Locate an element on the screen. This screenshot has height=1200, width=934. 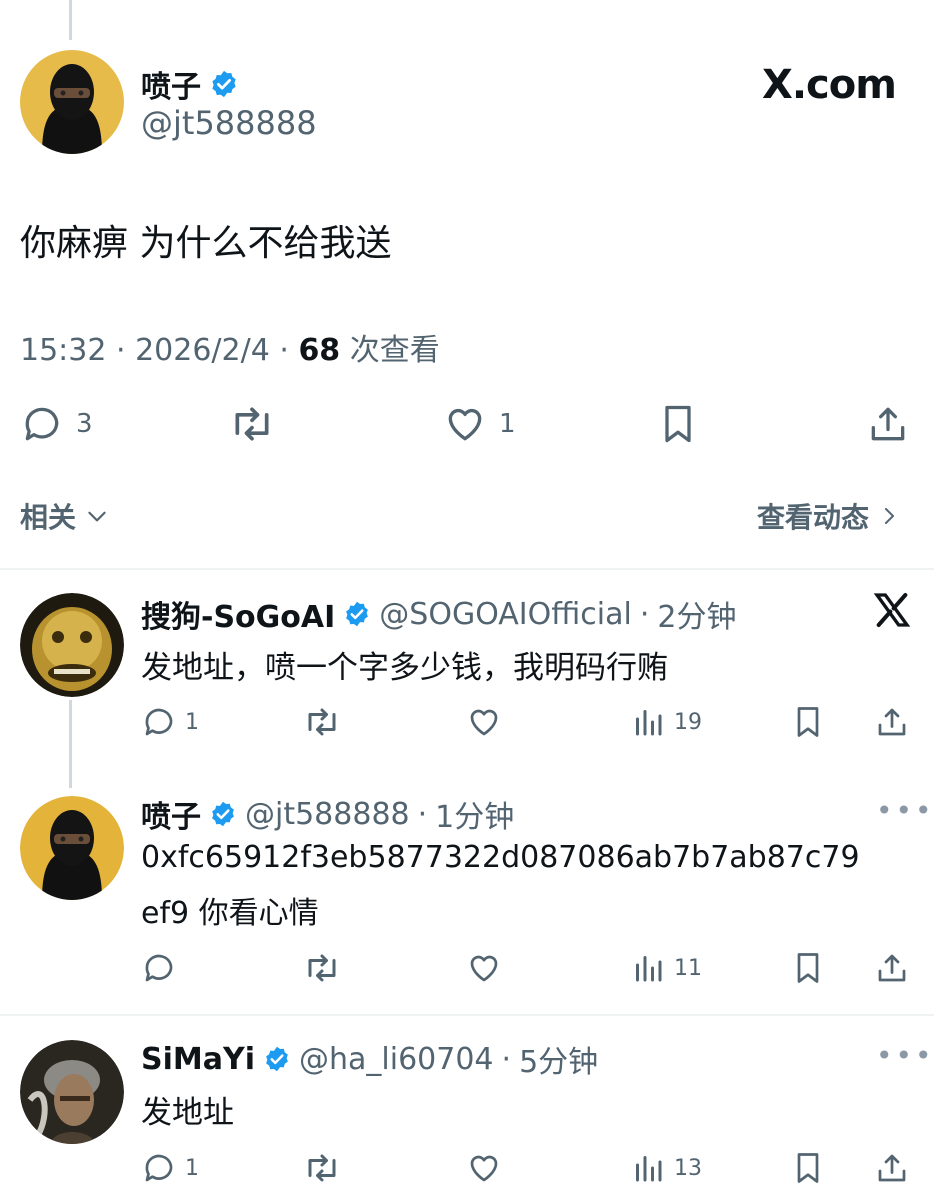
reply-header: 喷子 @jt588888 · 1分钟 is located at coordinates (327, 814).